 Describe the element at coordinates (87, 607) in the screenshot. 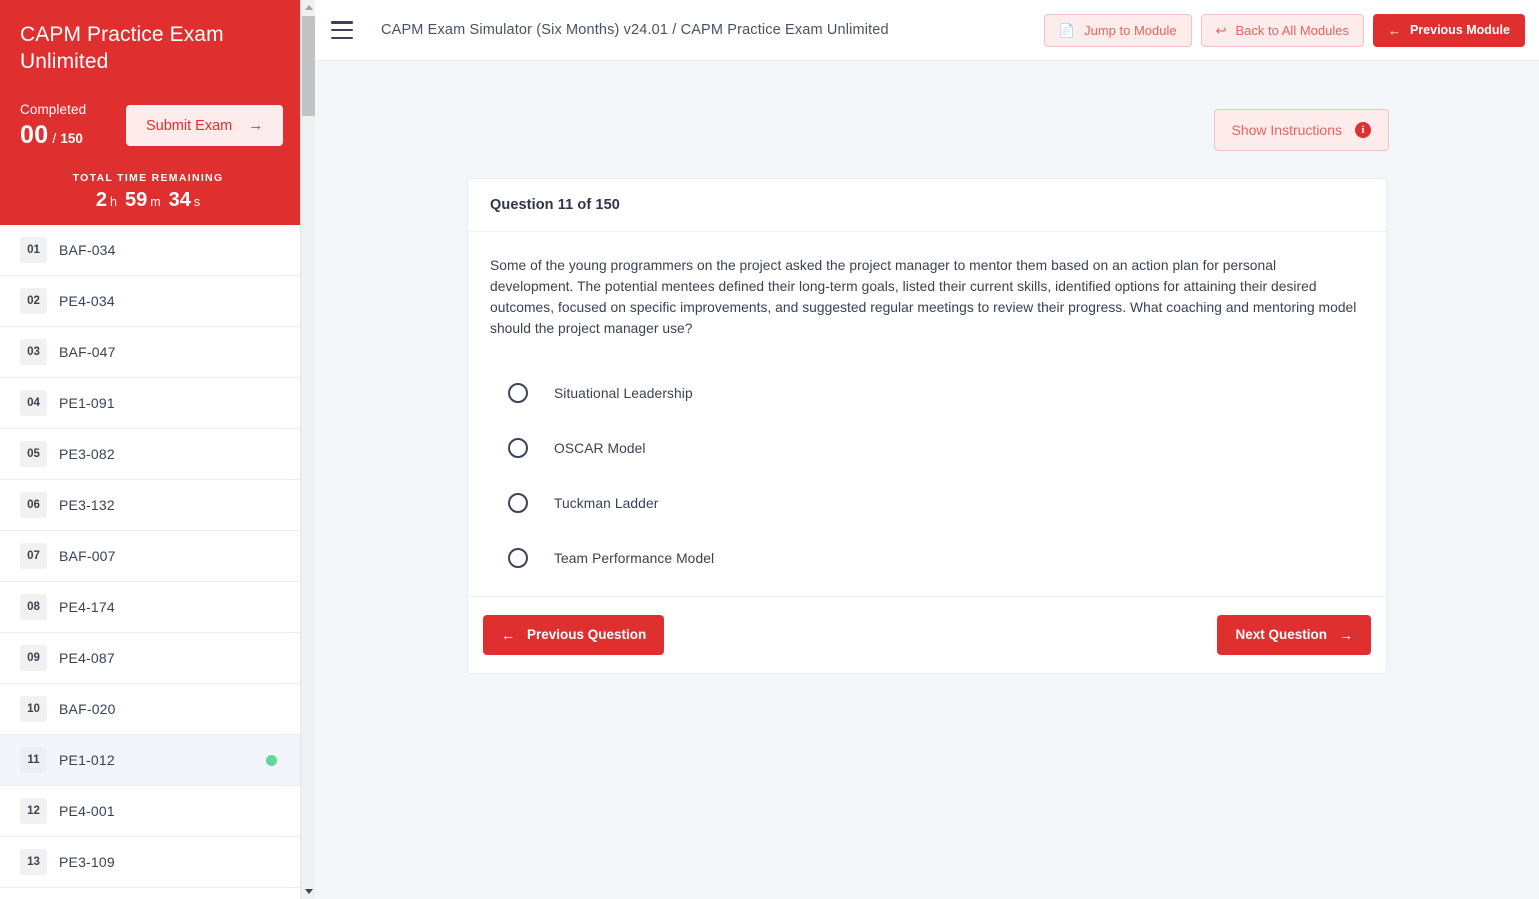

I see `question-code: PE4-174` at that location.